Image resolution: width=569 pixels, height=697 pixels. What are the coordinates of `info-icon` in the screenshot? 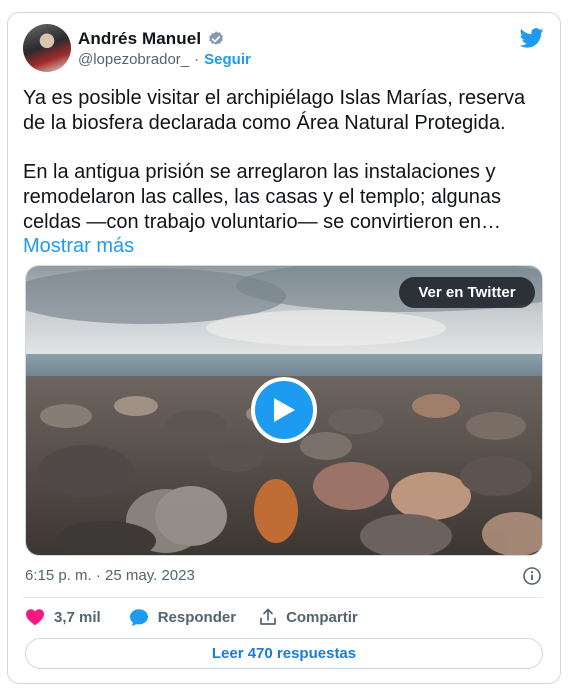 It's located at (532, 576).